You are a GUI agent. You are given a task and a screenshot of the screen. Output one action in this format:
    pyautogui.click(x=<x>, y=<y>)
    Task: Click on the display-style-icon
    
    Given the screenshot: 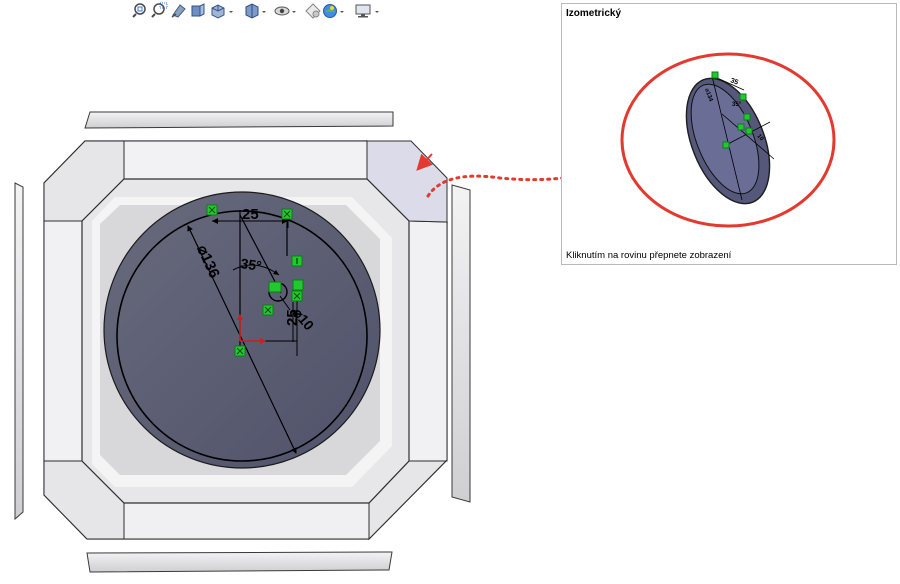 What is the action you would take?
    pyautogui.click(x=255, y=11)
    